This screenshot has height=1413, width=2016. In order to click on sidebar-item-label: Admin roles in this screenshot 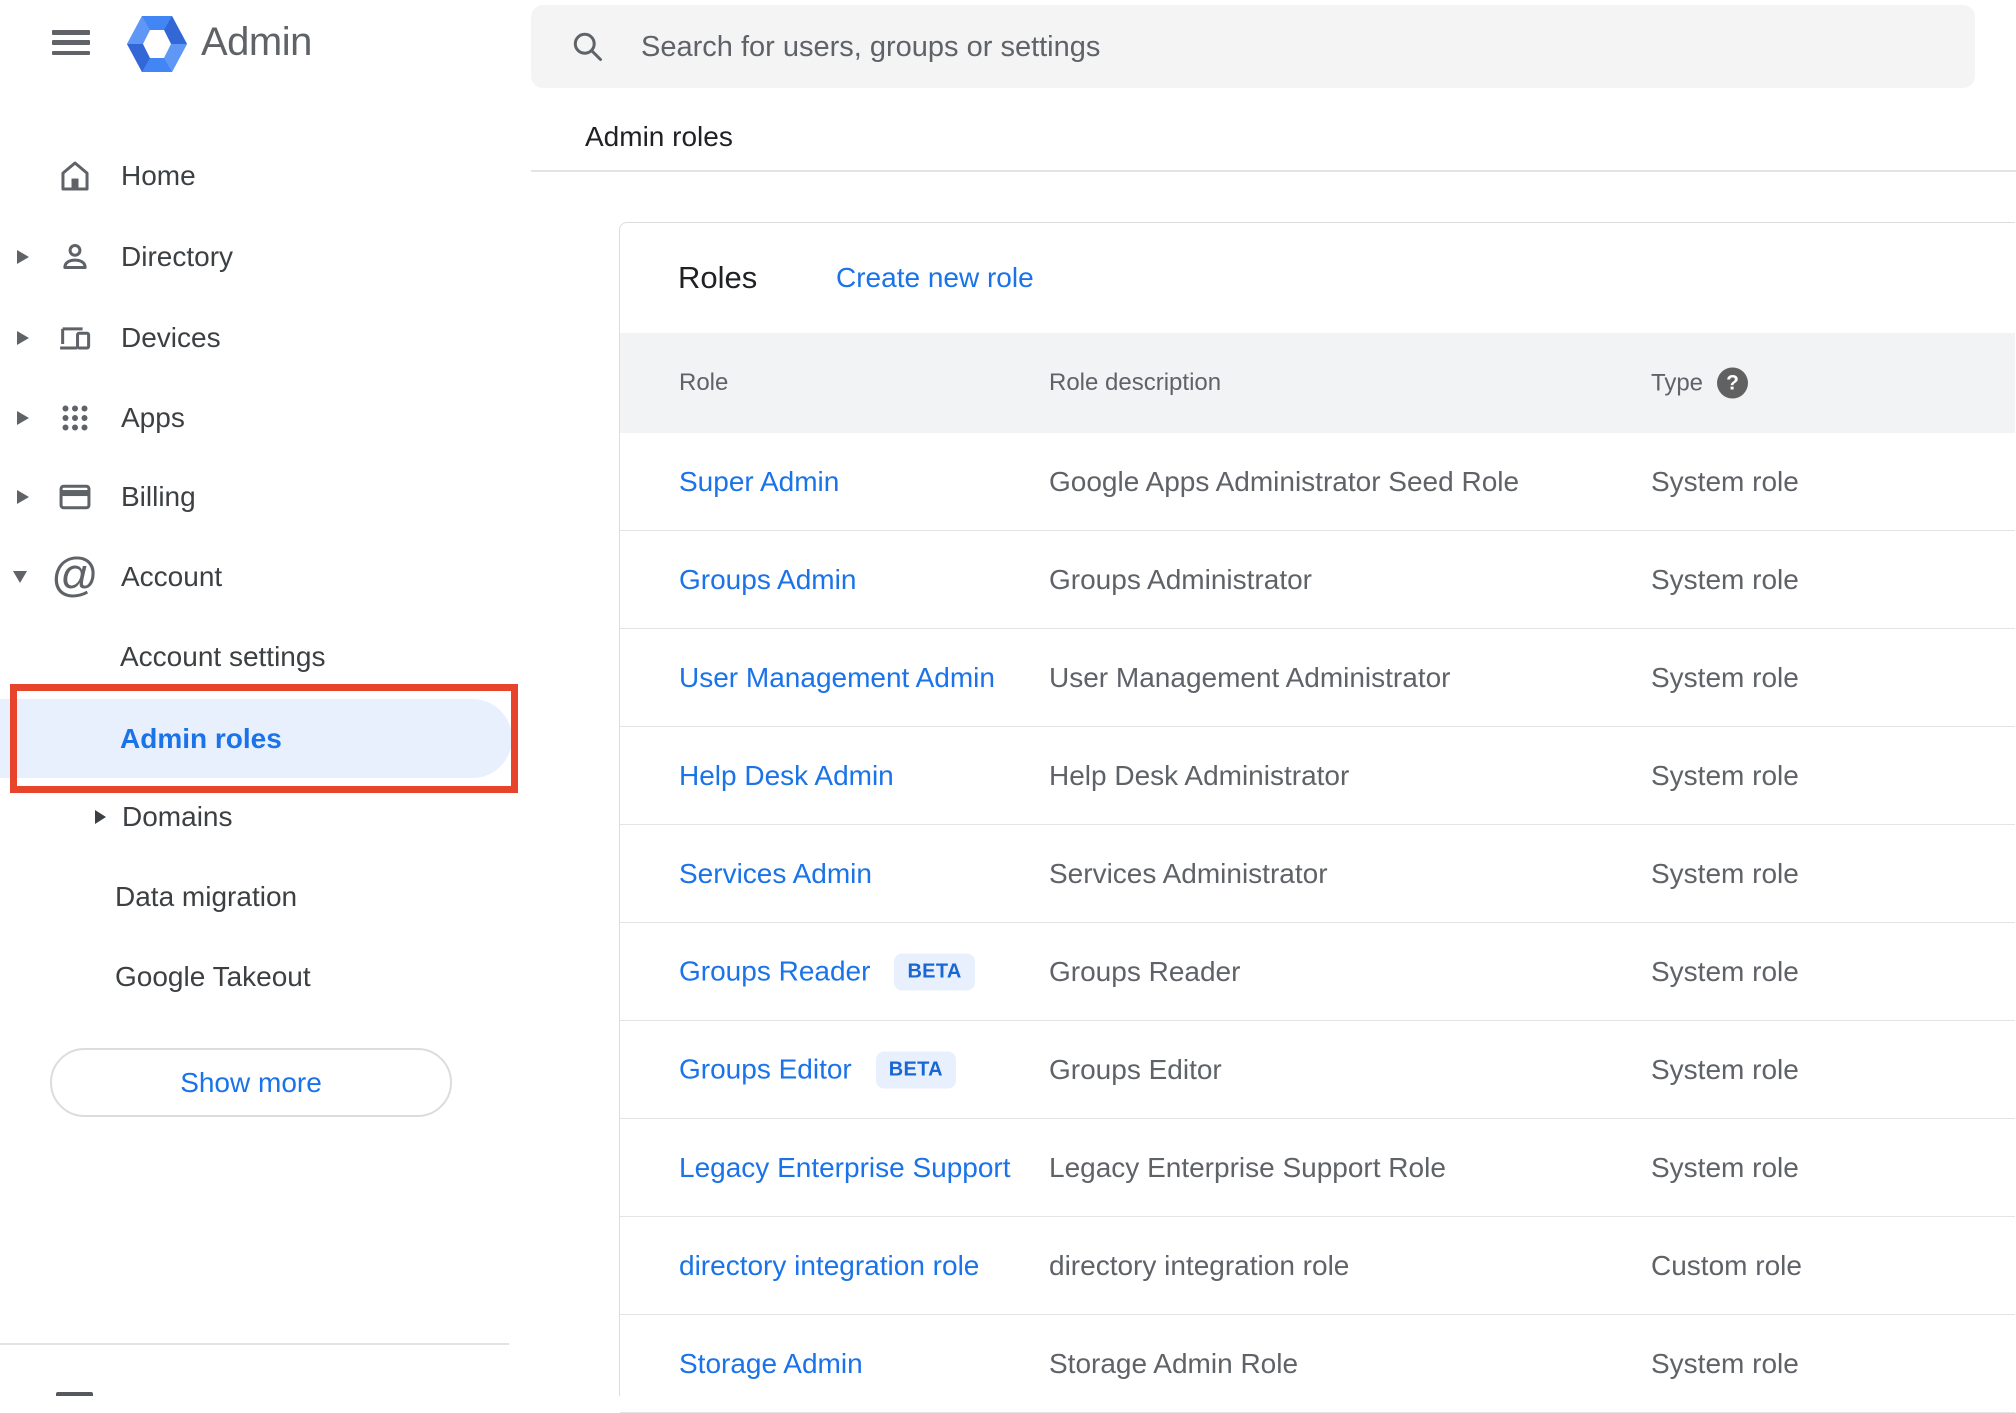, I will do `click(201, 738)`.